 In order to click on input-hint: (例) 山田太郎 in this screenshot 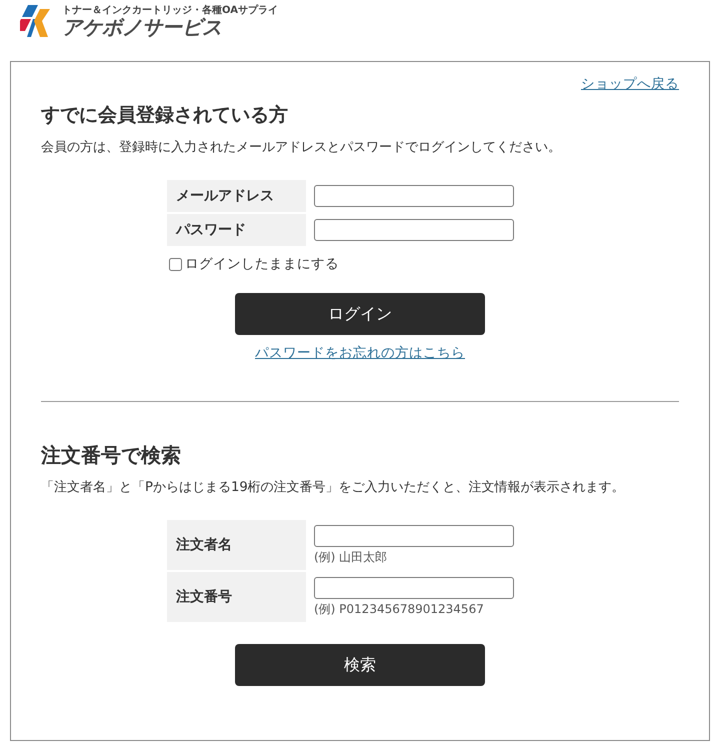, I will do `click(351, 557)`.